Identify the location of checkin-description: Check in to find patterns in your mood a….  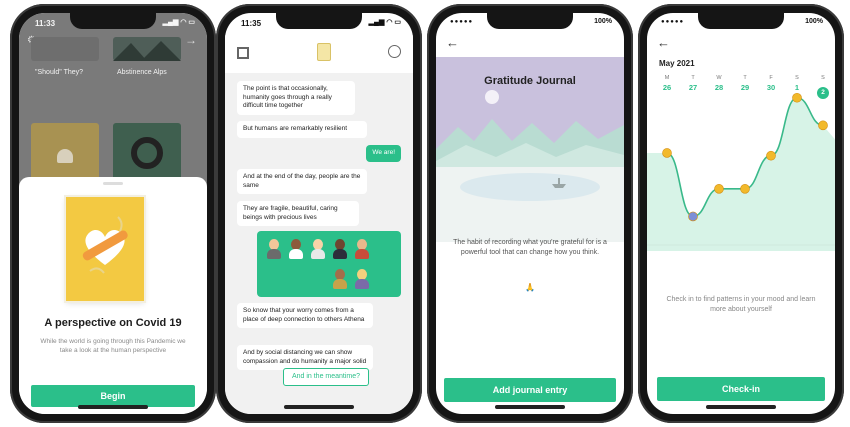
(741, 304).